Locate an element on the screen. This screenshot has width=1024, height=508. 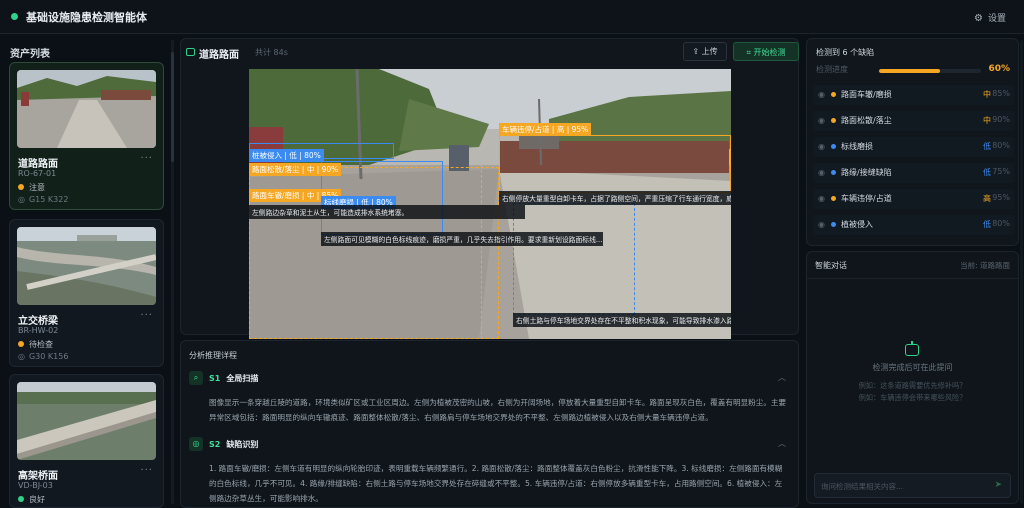
asset-card-bridge: 立交桥梁 ··· BR-HW-02 待检查 ◎ G30 K156 is located at coordinates (86, 293).